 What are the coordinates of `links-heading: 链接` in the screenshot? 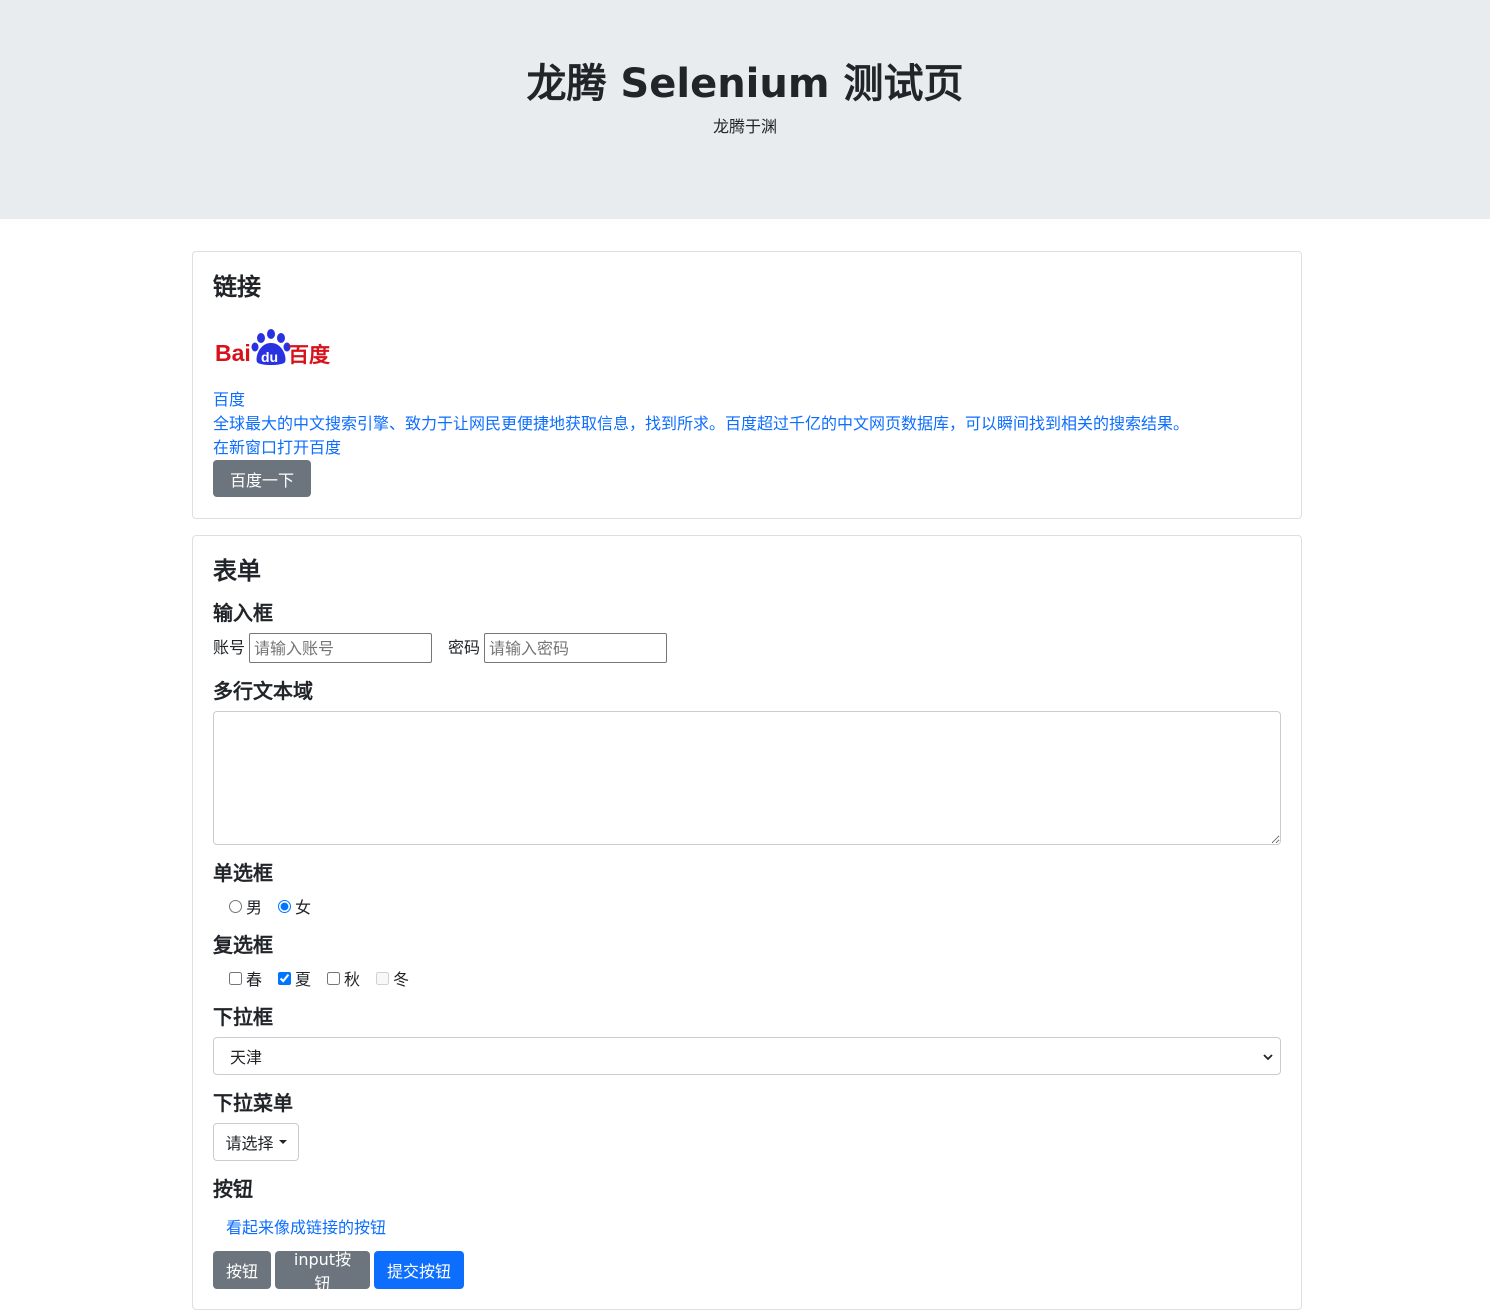 It's located at (237, 287).